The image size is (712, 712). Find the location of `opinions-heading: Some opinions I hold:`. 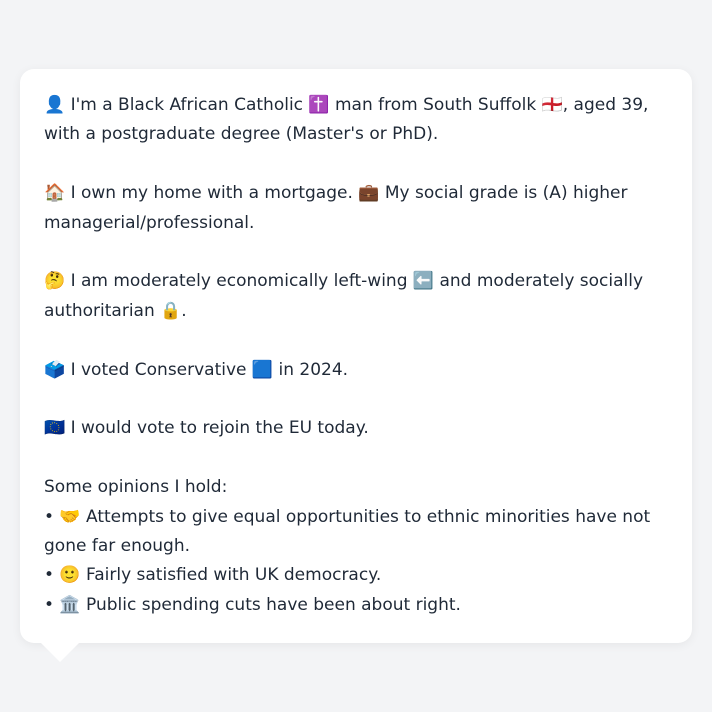

opinions-heading: Some opinions I hold: is located at coordinates (136, 487).